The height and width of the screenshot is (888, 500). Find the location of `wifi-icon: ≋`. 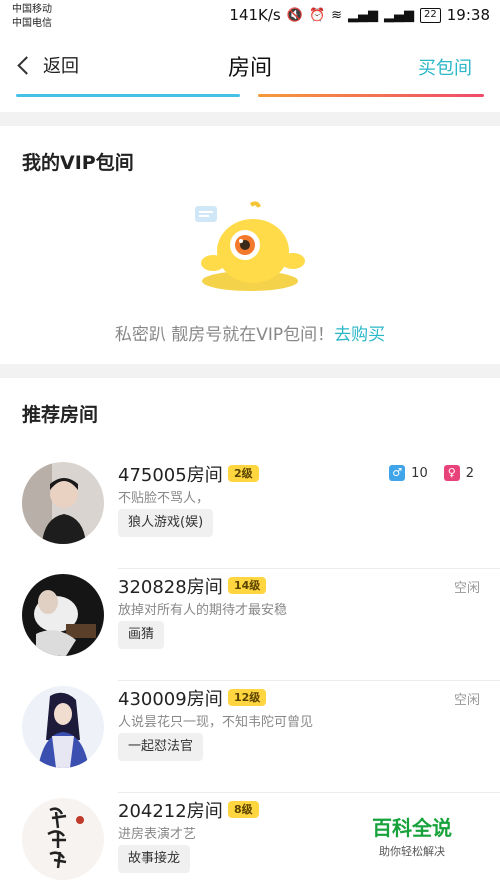

wifi-icon: ≋ is located at coordinates (337, 15).